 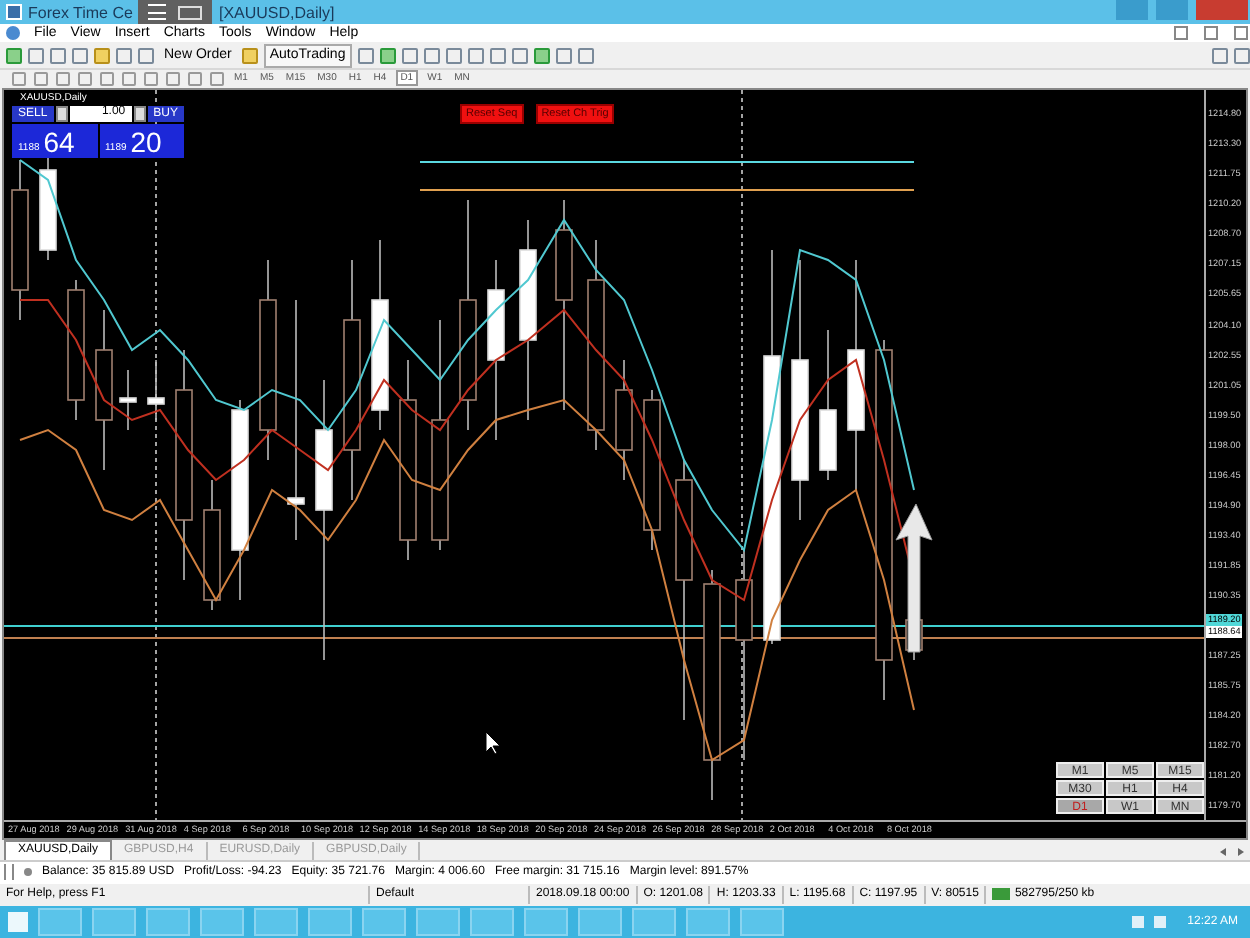 I want to click on up-arrow-icon, so click(x=914, y=578).